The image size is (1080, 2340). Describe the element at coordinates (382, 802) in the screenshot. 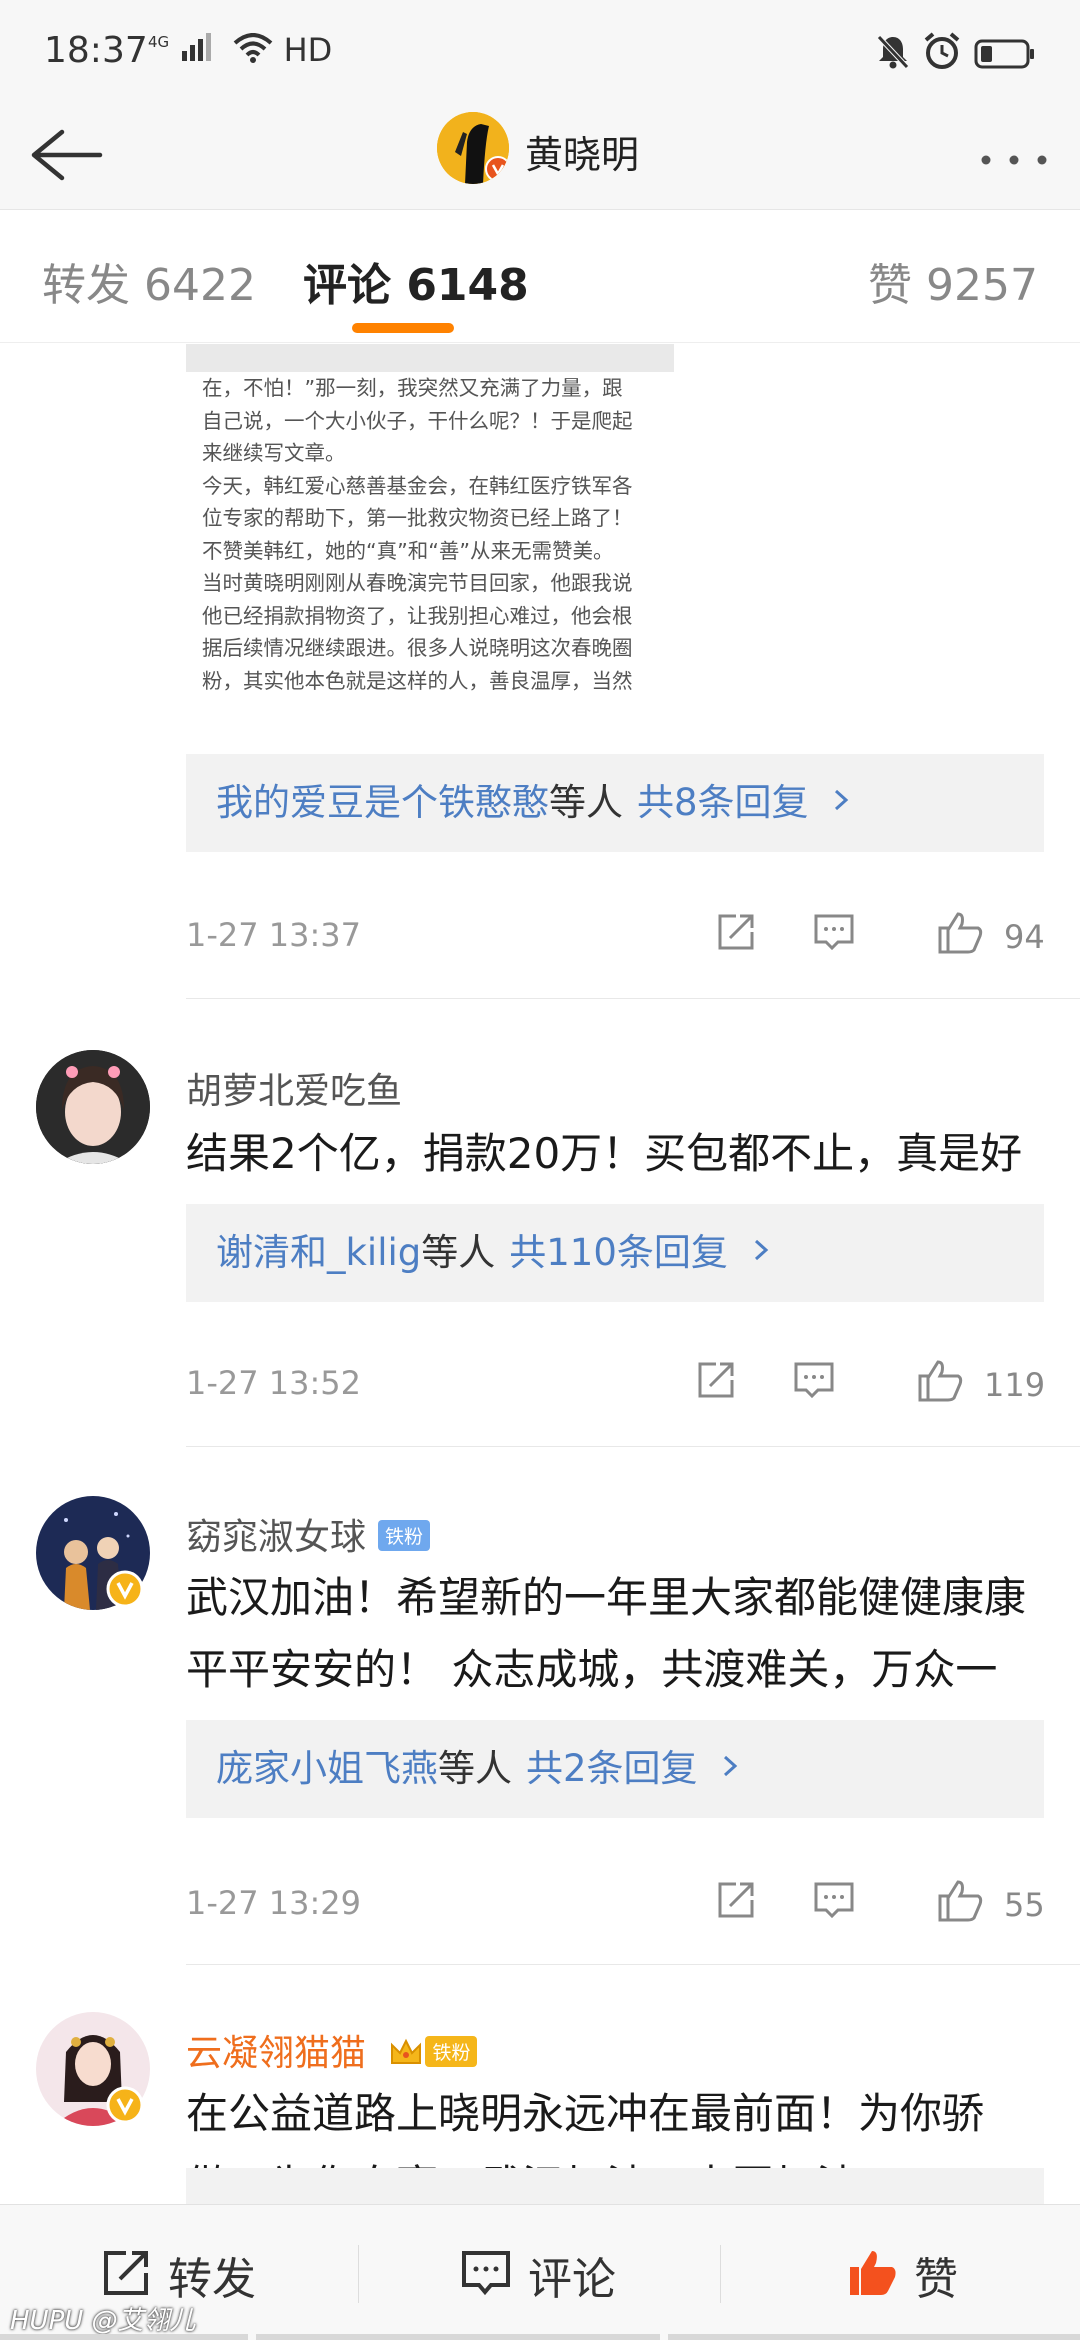

I see `reply-user: 我的爱豆是个铁憨憨` at that location.